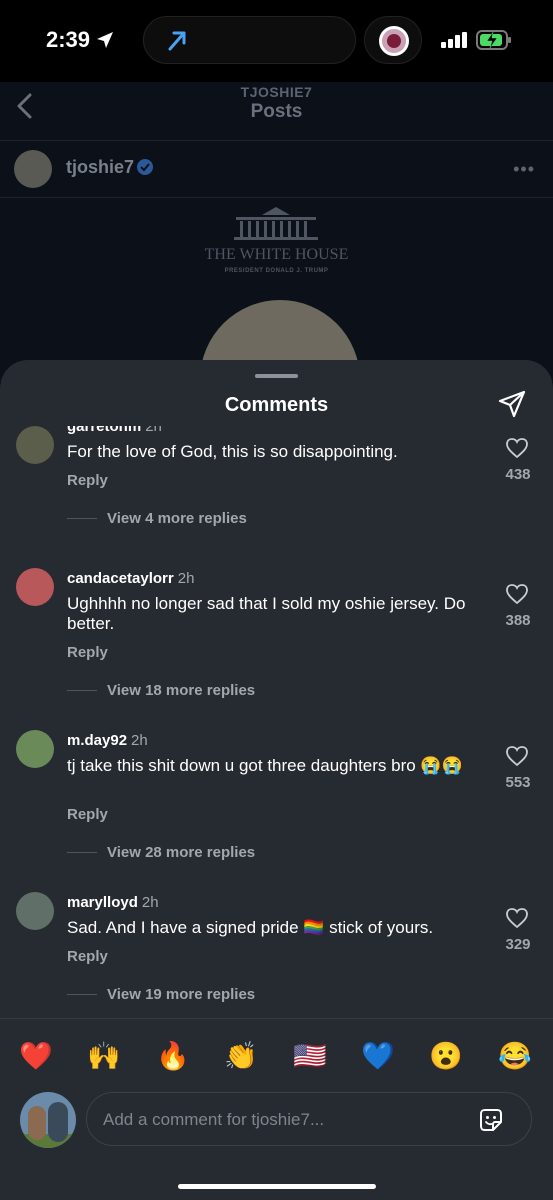  I want to click on emoji-clap-button: 👏, so click(241, 1056).